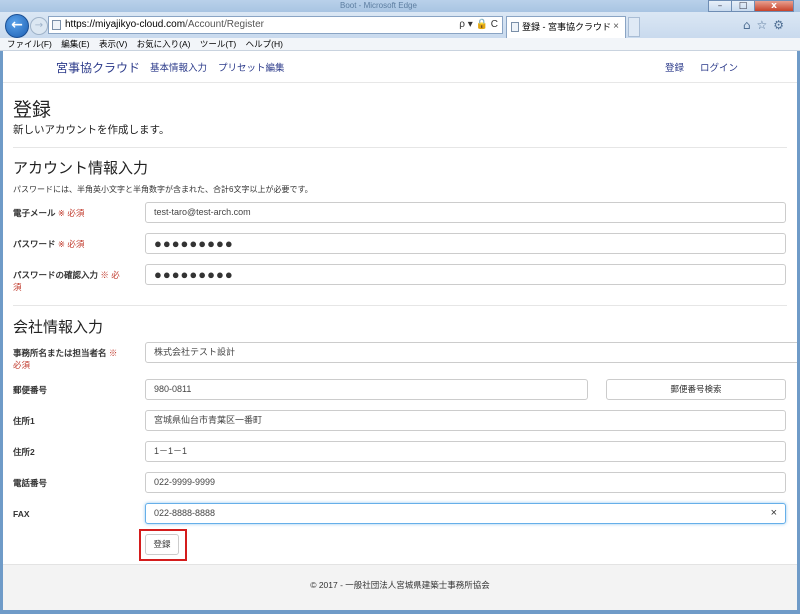  Describe the element at coordinates (30, 483) in the screenshot. I see `tel-label: 電話番号` at that location.